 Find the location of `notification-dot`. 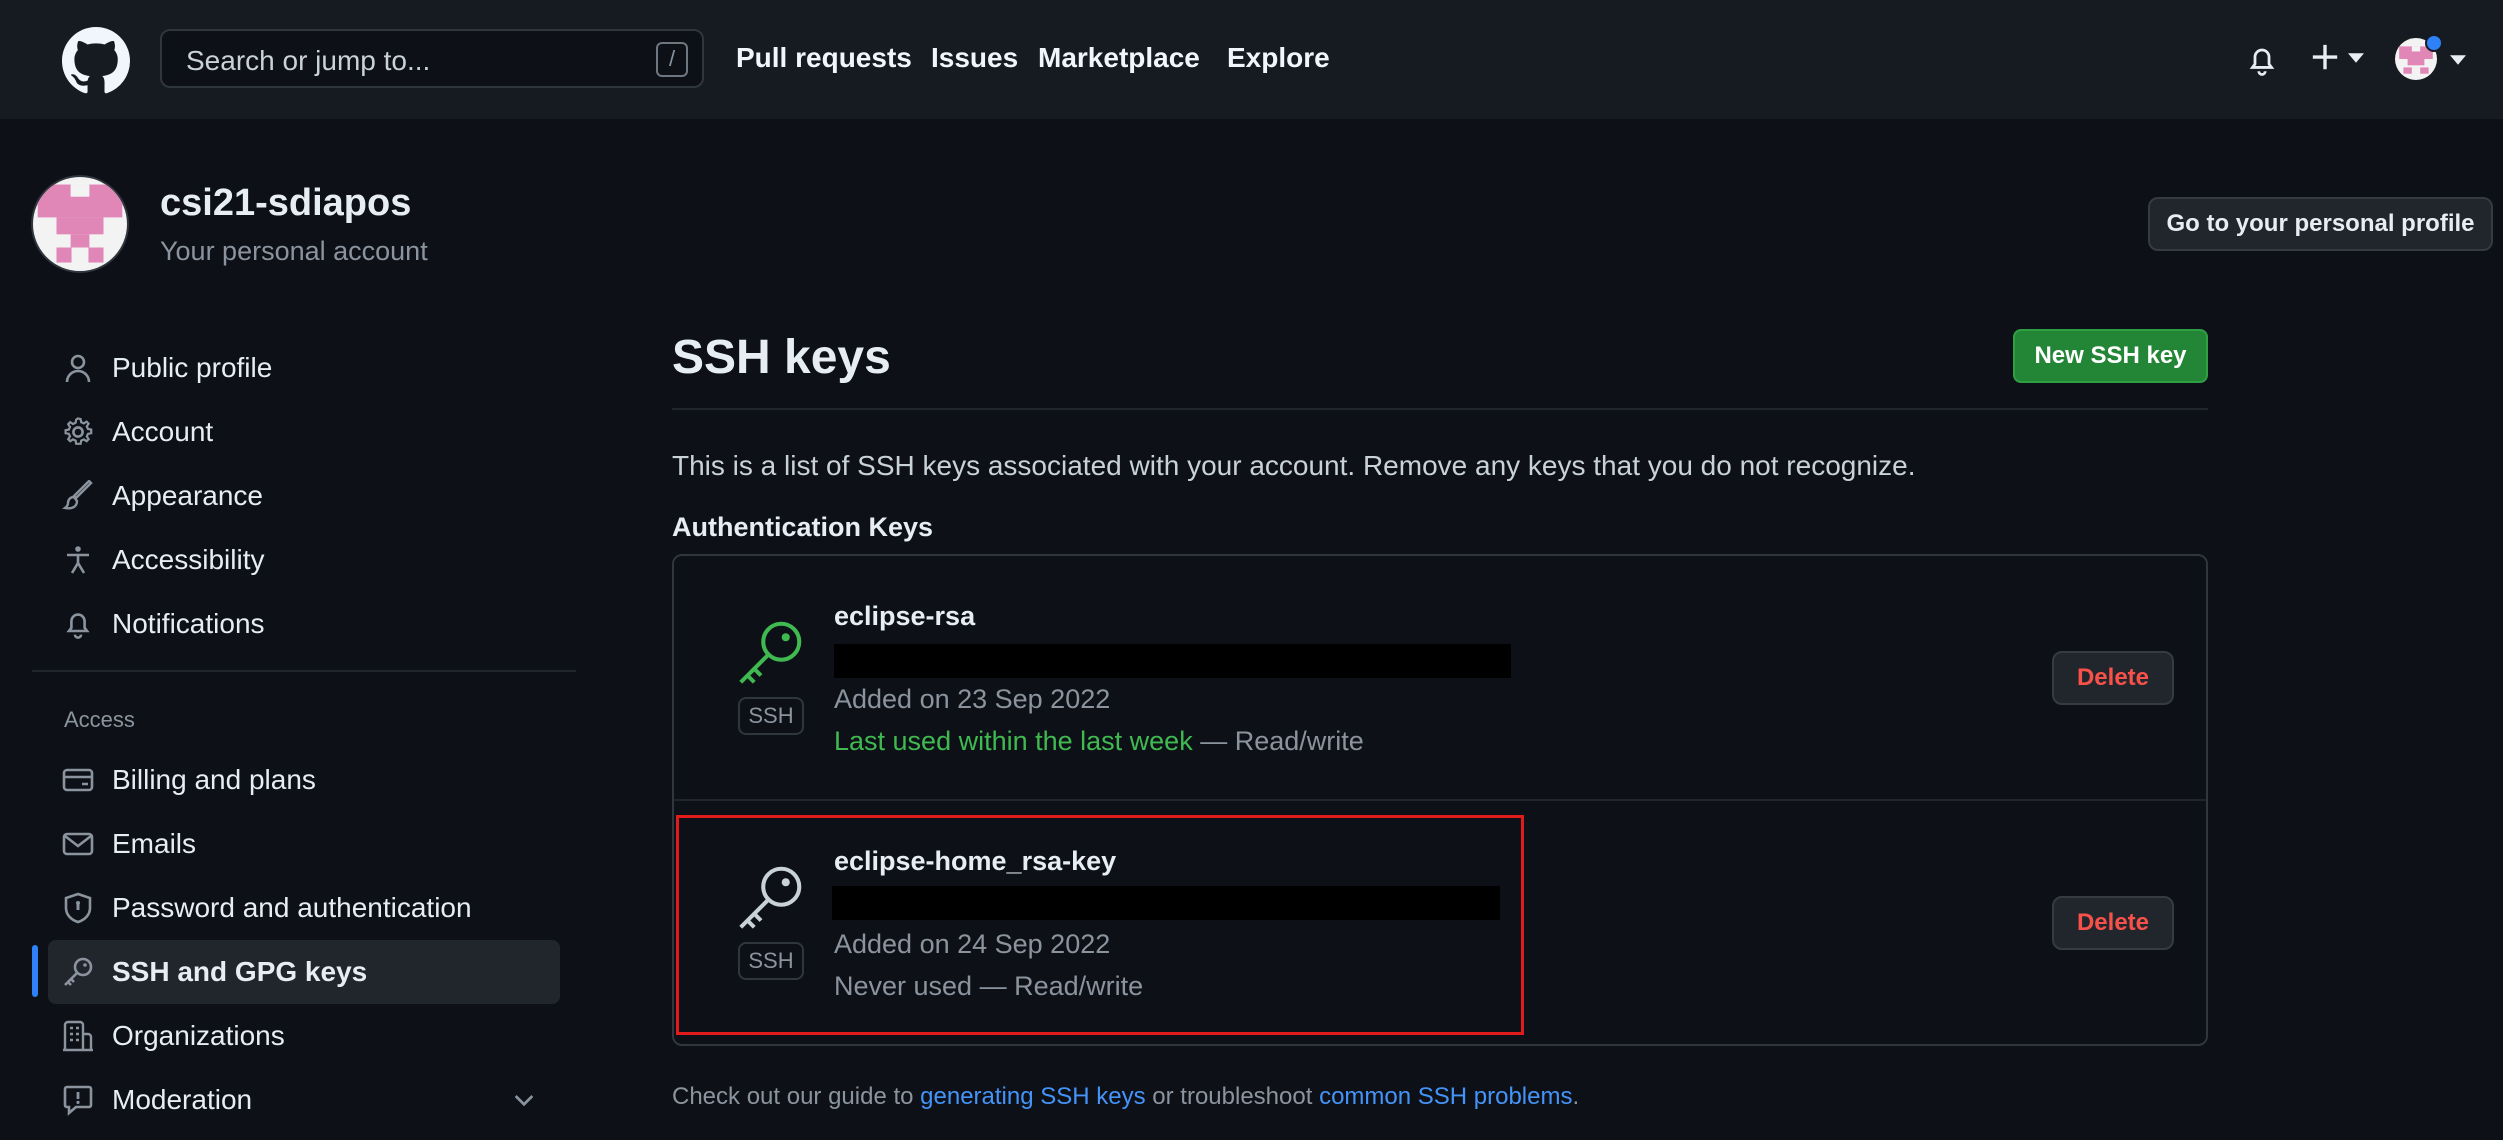

notification-dot is located at coordinates (2434, 43).